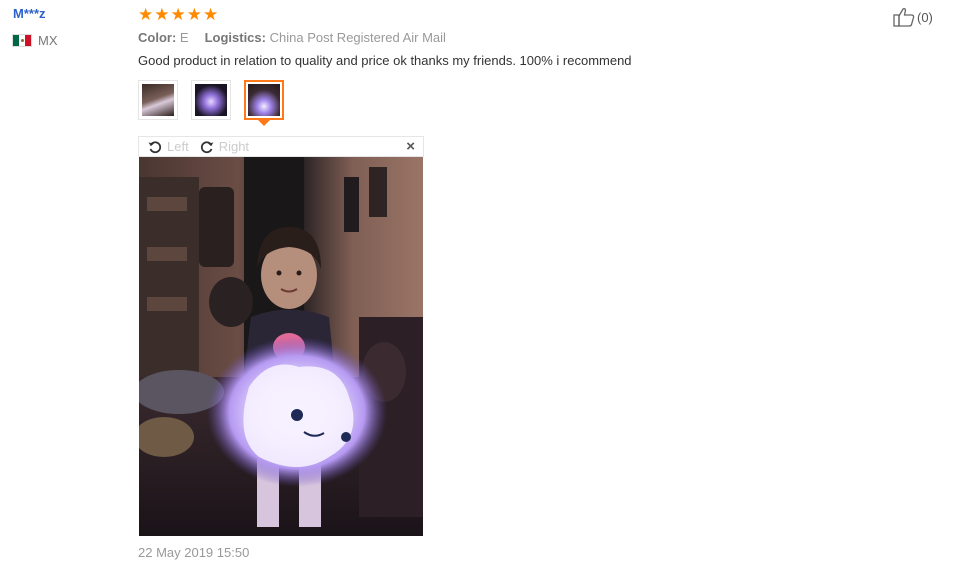  What do you see at coordinates (925, 17) in the screenshot?
I see `like-count: (0)` at bounding box center [925, 17].